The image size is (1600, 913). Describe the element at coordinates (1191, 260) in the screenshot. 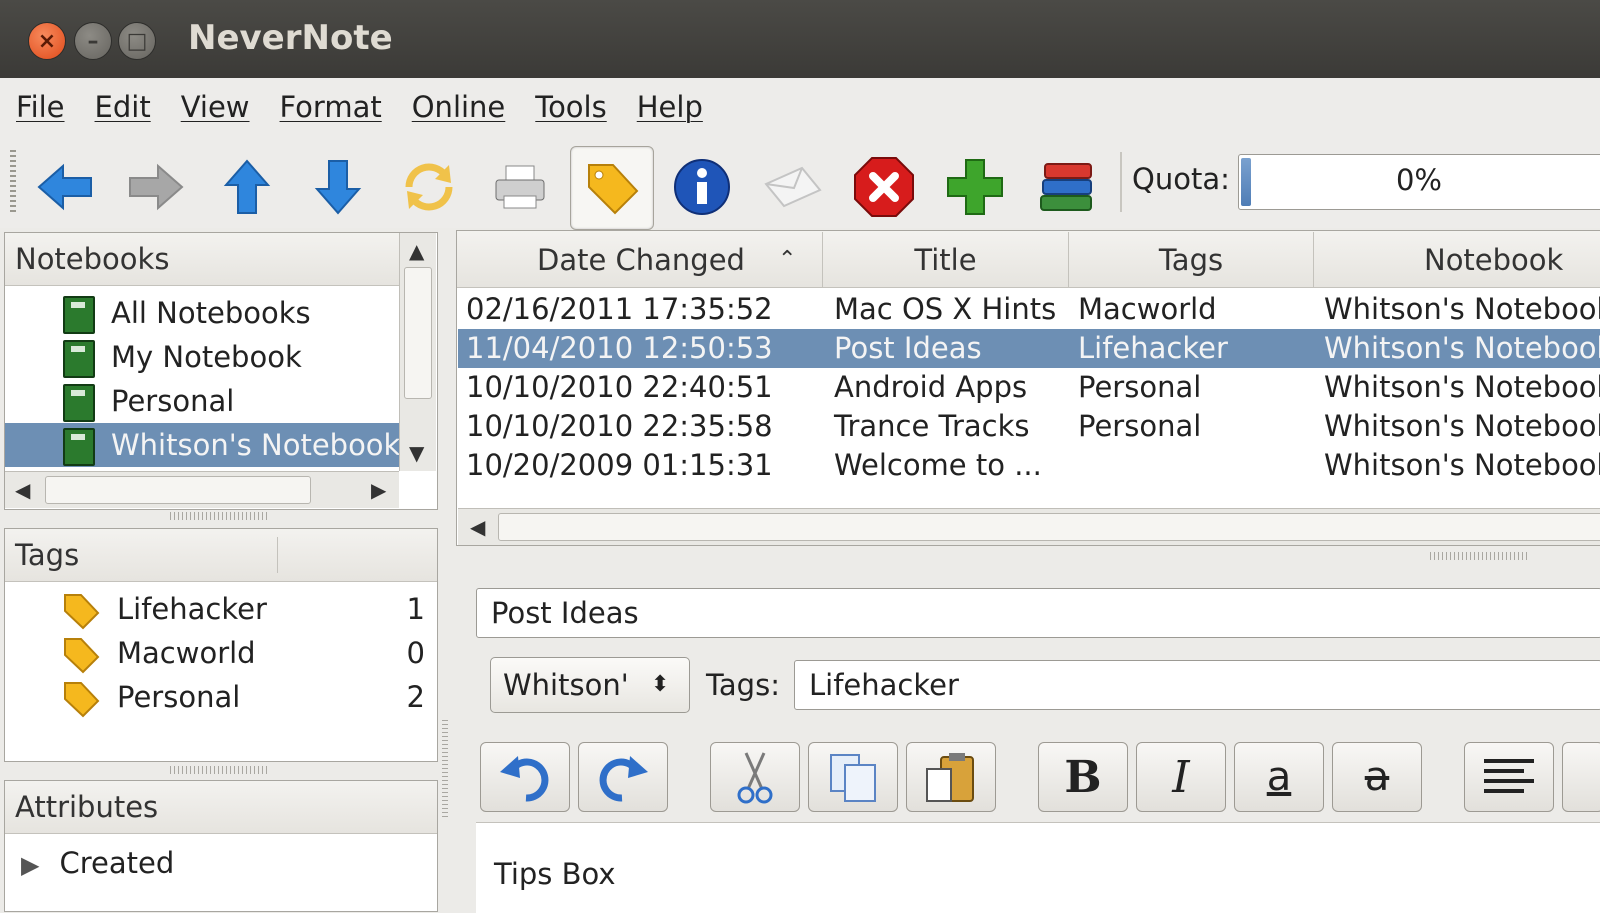

I see `column-tags: Tags` at that location.